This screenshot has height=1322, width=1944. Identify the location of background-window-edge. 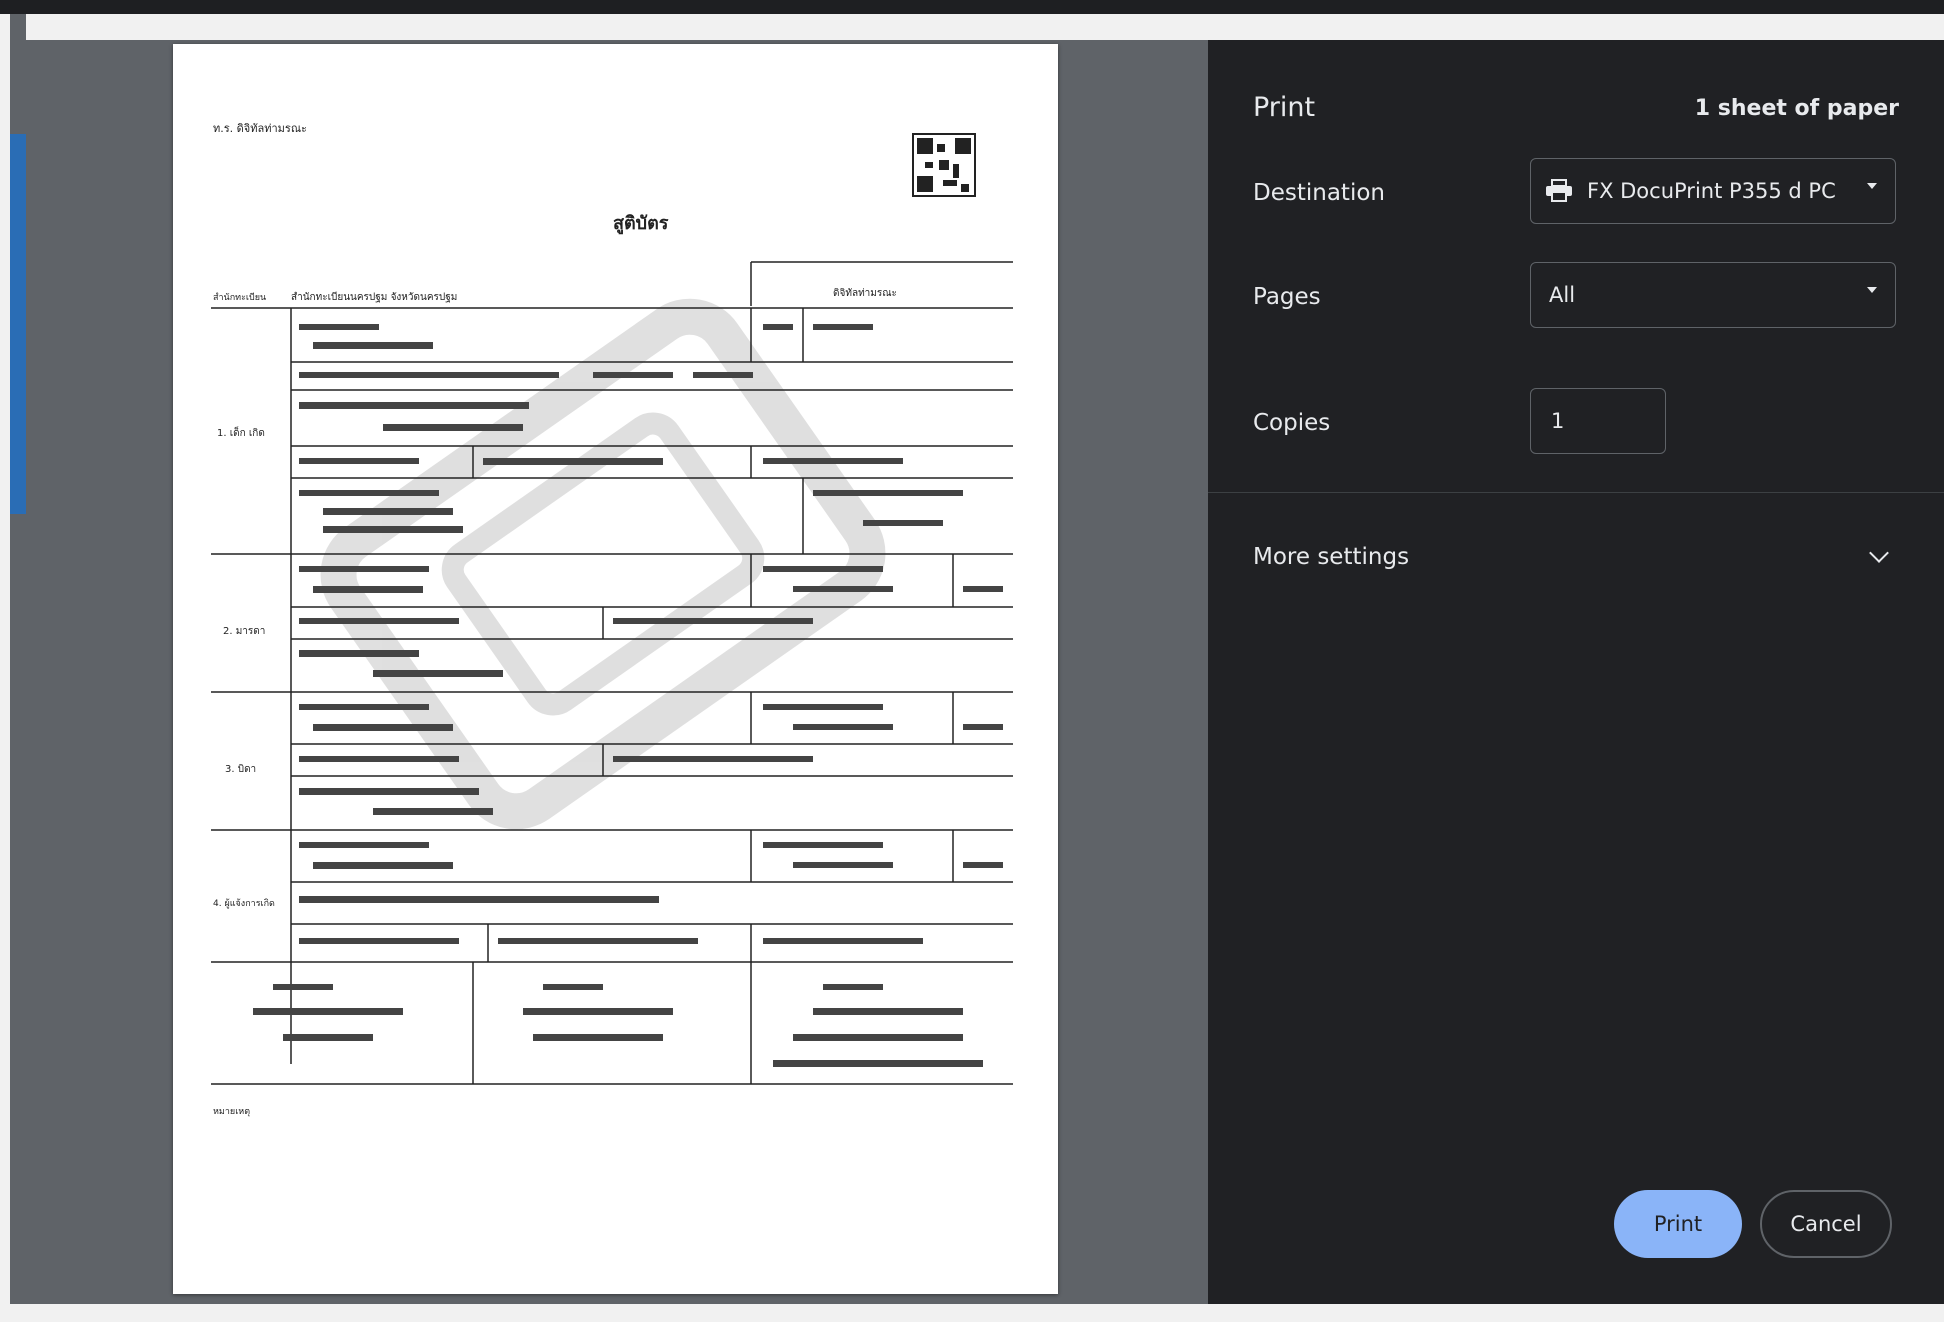
(18, 659).